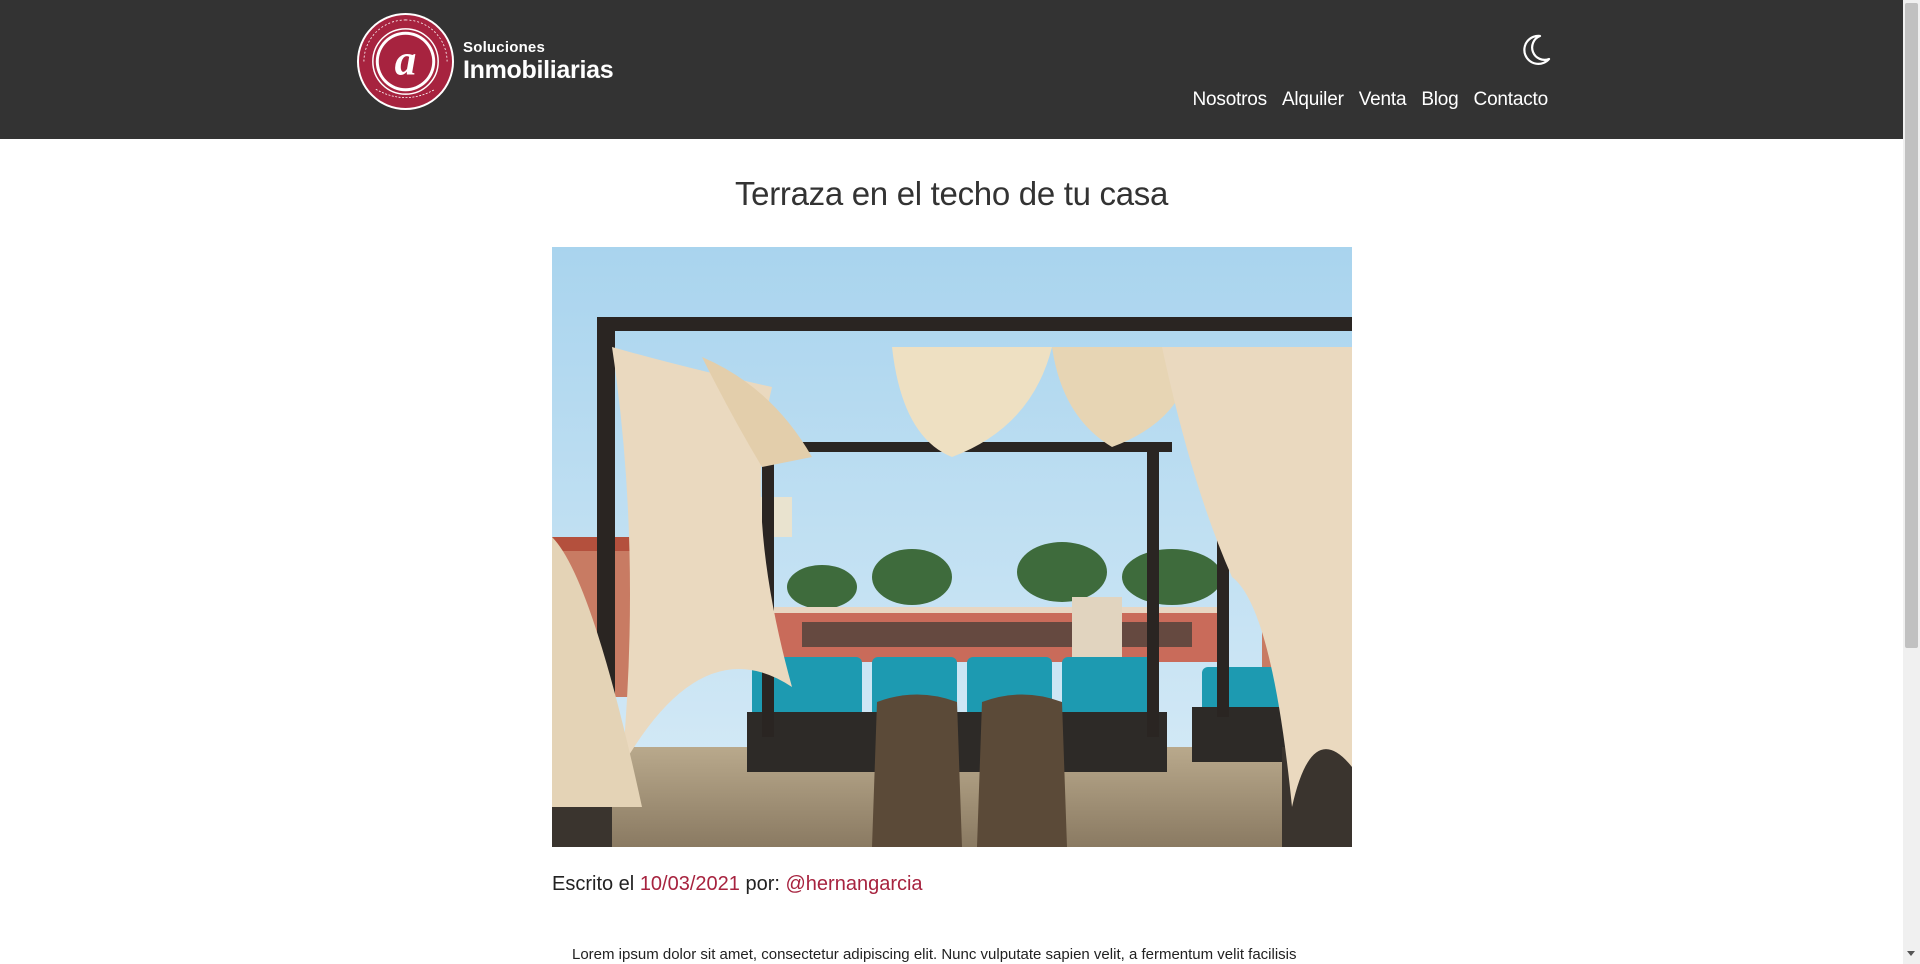 This screenshot has width=1920, height=964. I want to click on post-meta: Escrito el 10/03/2021 por: @hernangarcia, so click(737, 884).